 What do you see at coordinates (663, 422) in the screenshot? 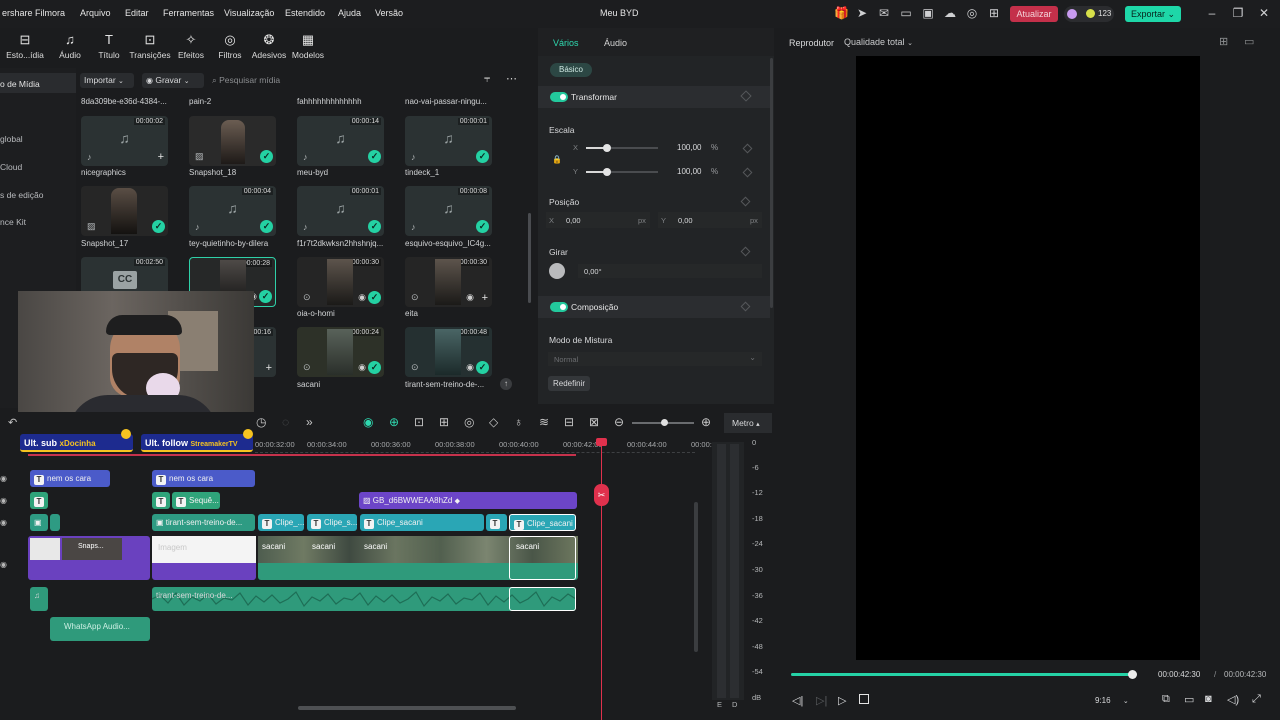
I see `zoom-slider` at bounding box center [663, 422].